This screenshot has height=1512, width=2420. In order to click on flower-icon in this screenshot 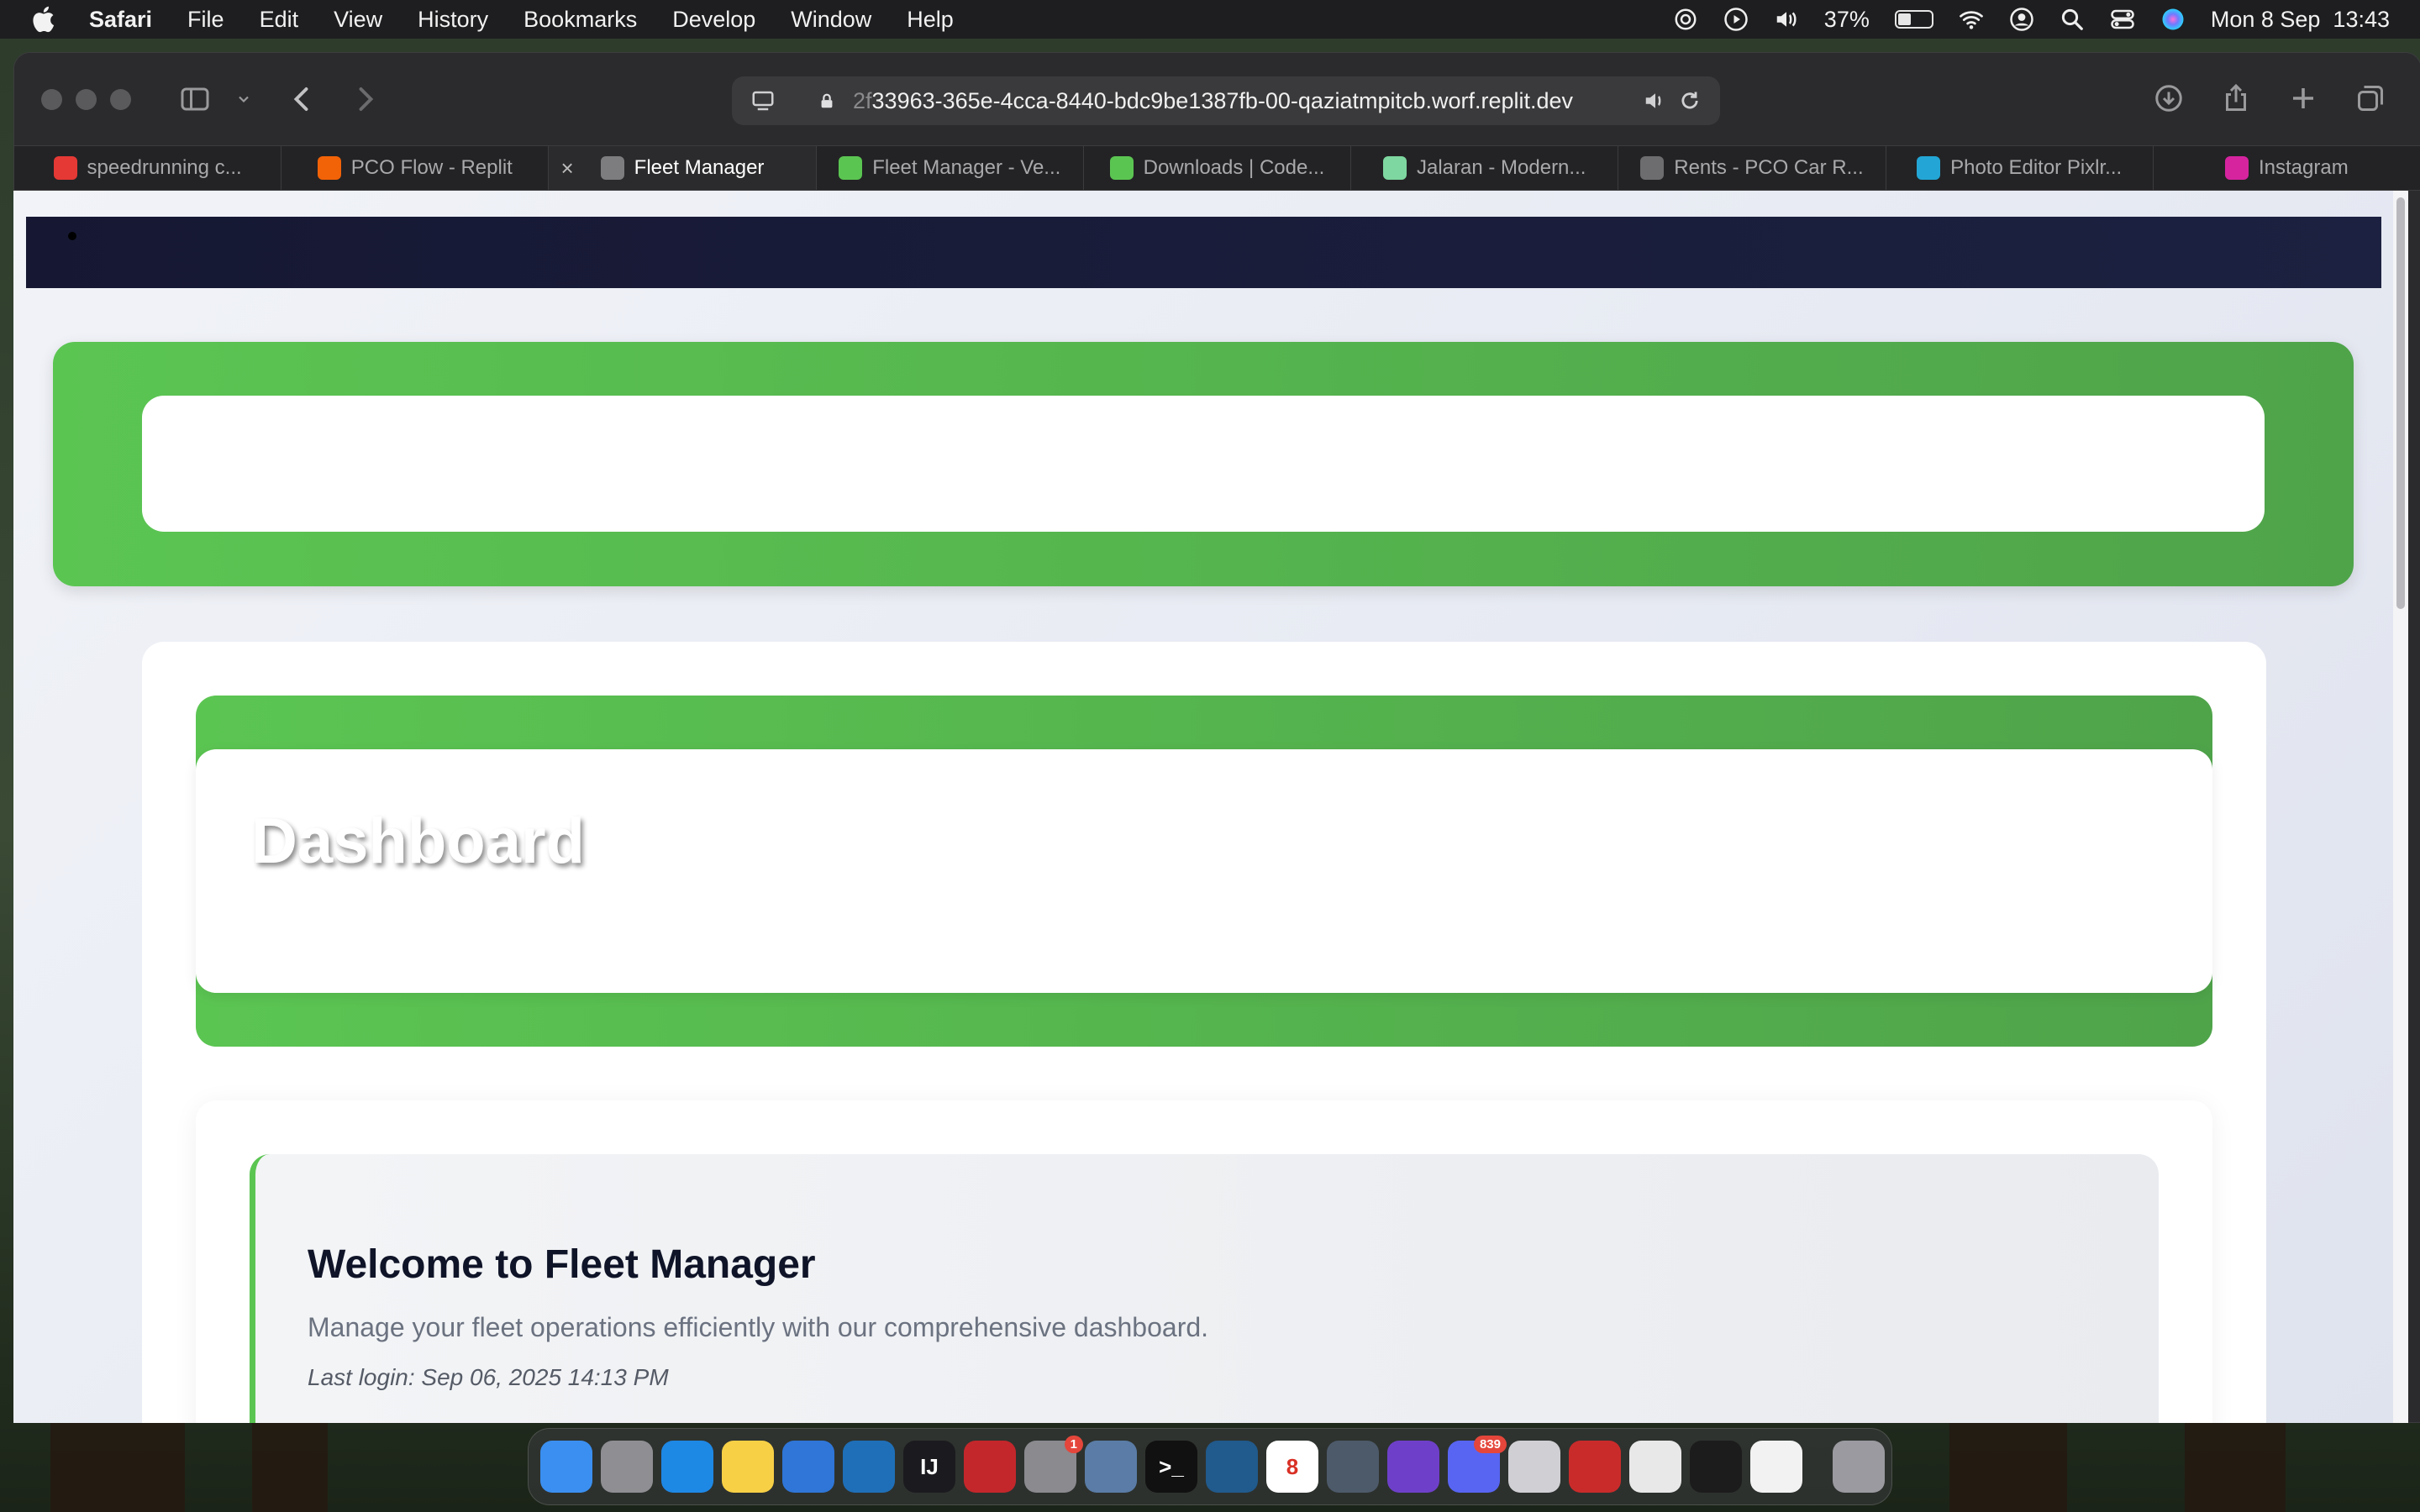, I will do `click(1394, 168)`.